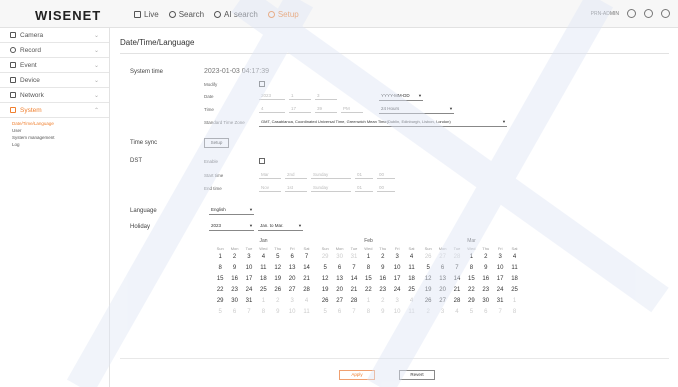  What do you see at coordinates (236, 14) in the screenshot?
I see `nav-ai-search: AI search` at bounding box center [236, 14].